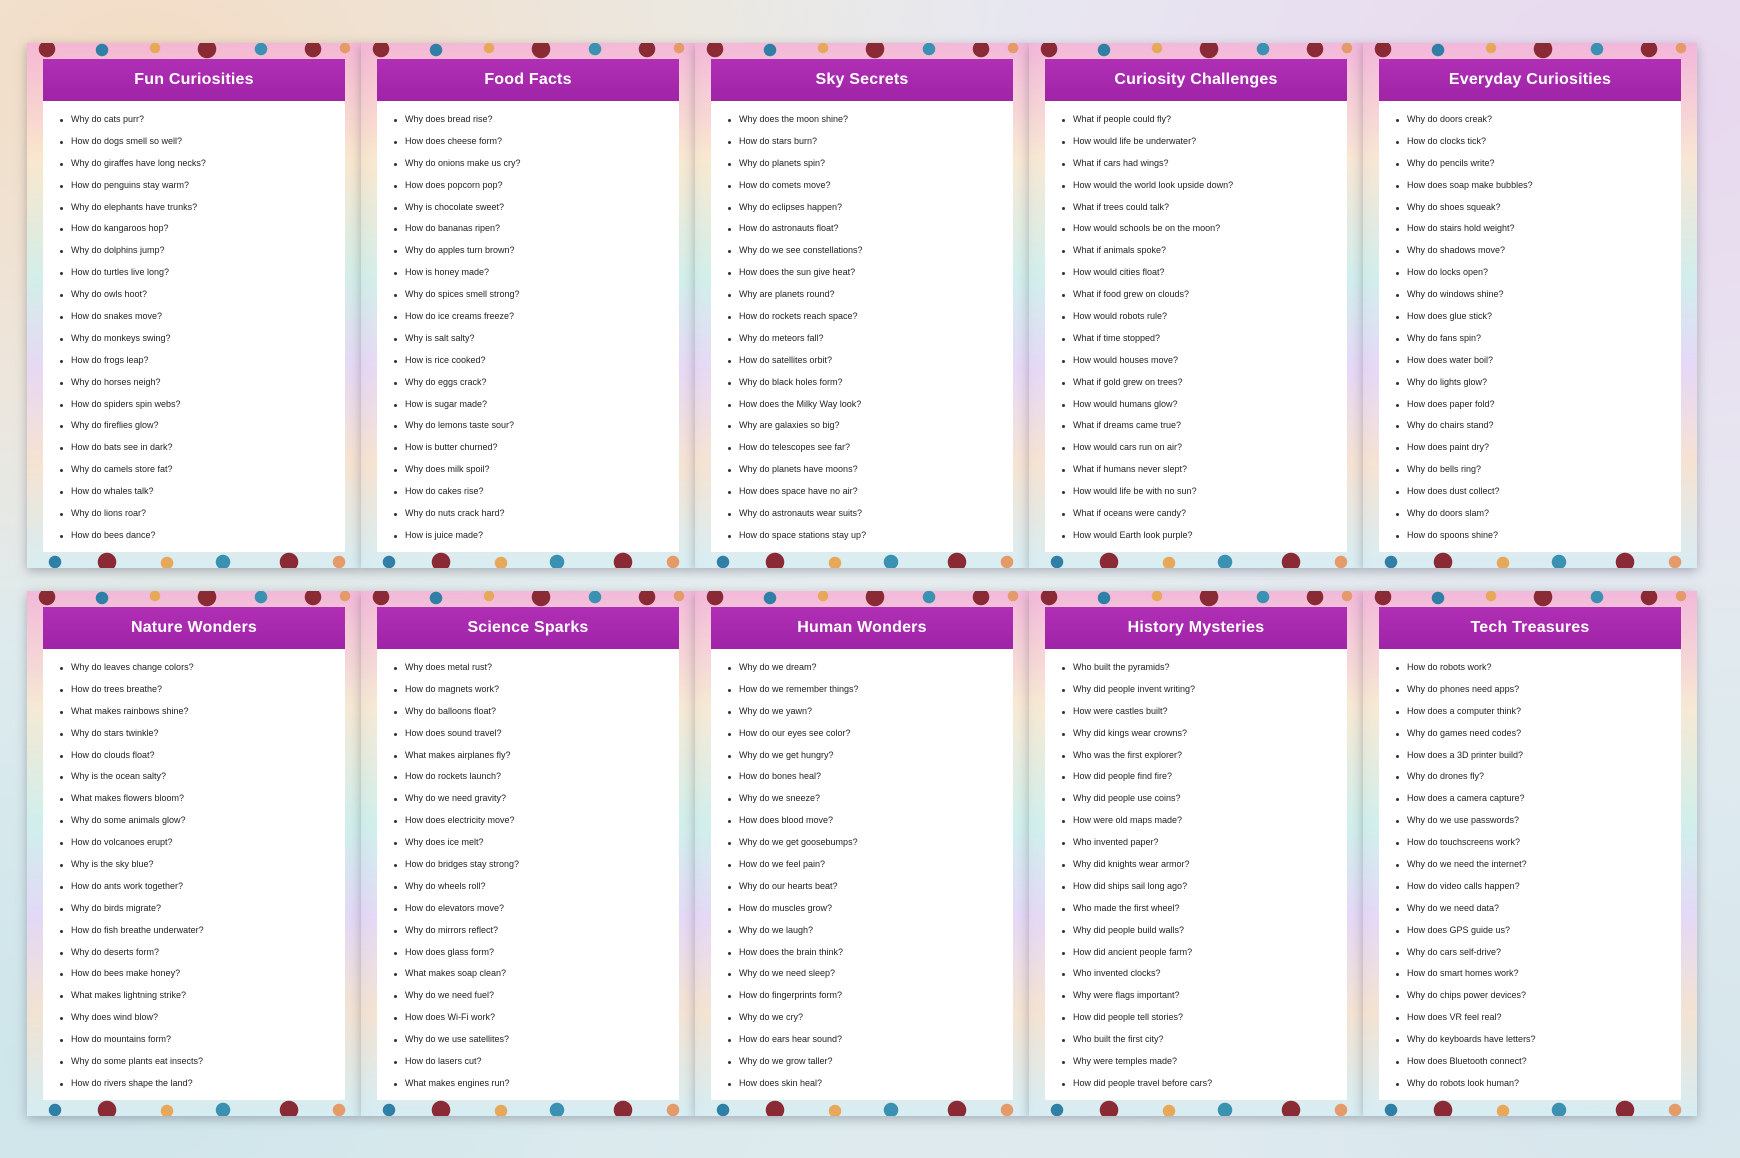 The height and width of the screenshot is (1158, 1740). What do you see at coordinates (870, 339) in the screenshot?
I see `question-item: Why do meteors fall?` at bounding box center [870, 339].